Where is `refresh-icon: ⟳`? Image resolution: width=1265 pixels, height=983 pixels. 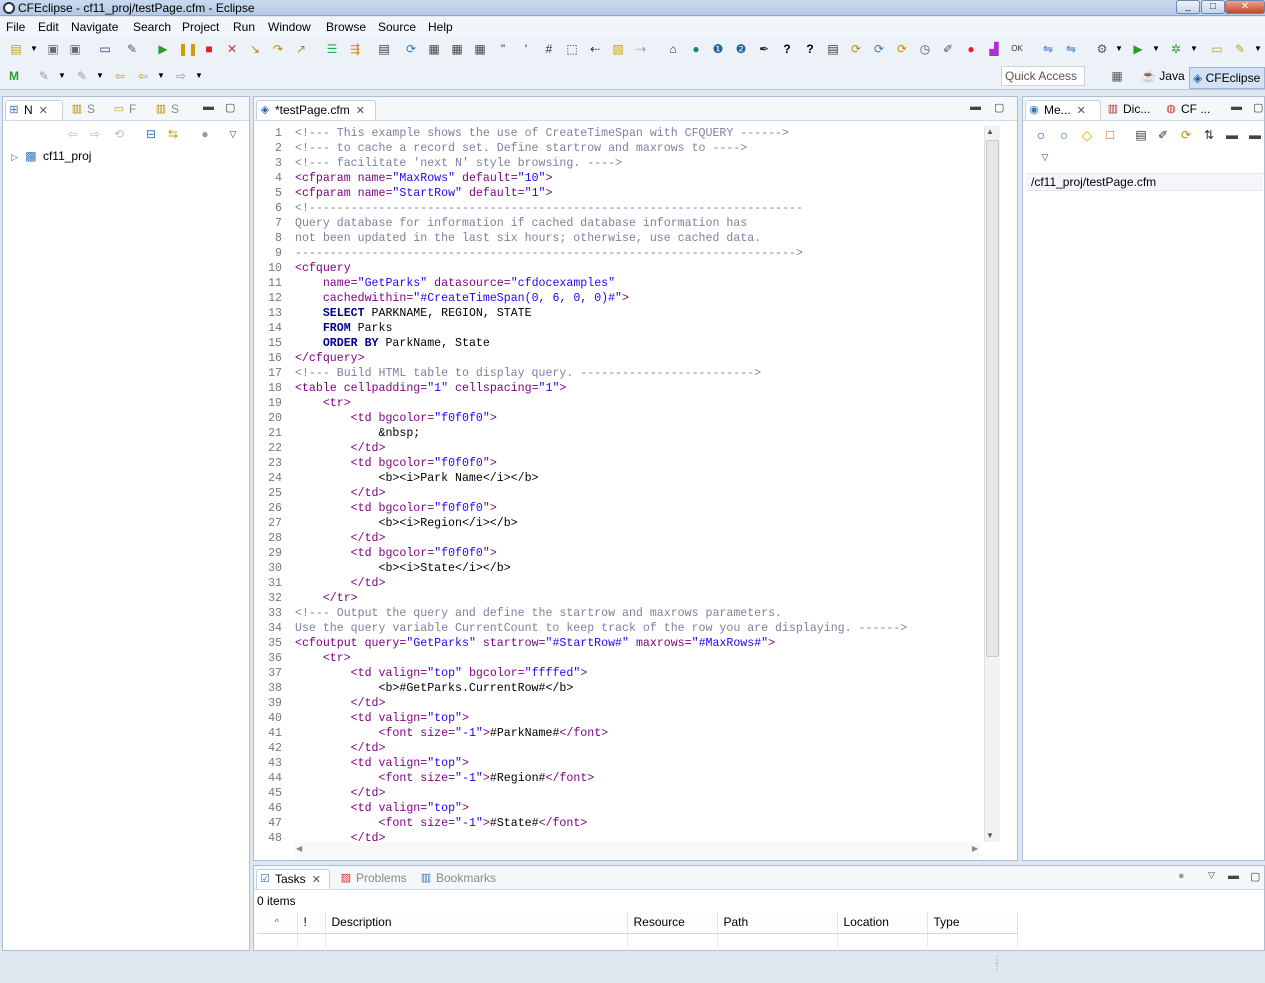
refresh-icon: ⟳ is located at coordinates (411, 49).